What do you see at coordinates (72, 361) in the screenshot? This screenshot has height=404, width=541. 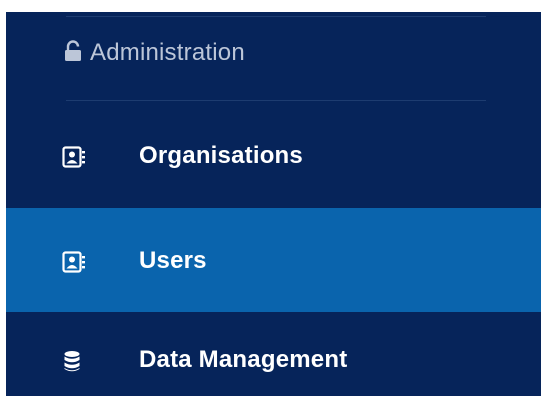 I see `database-icon` at bounding box center [72, 361].